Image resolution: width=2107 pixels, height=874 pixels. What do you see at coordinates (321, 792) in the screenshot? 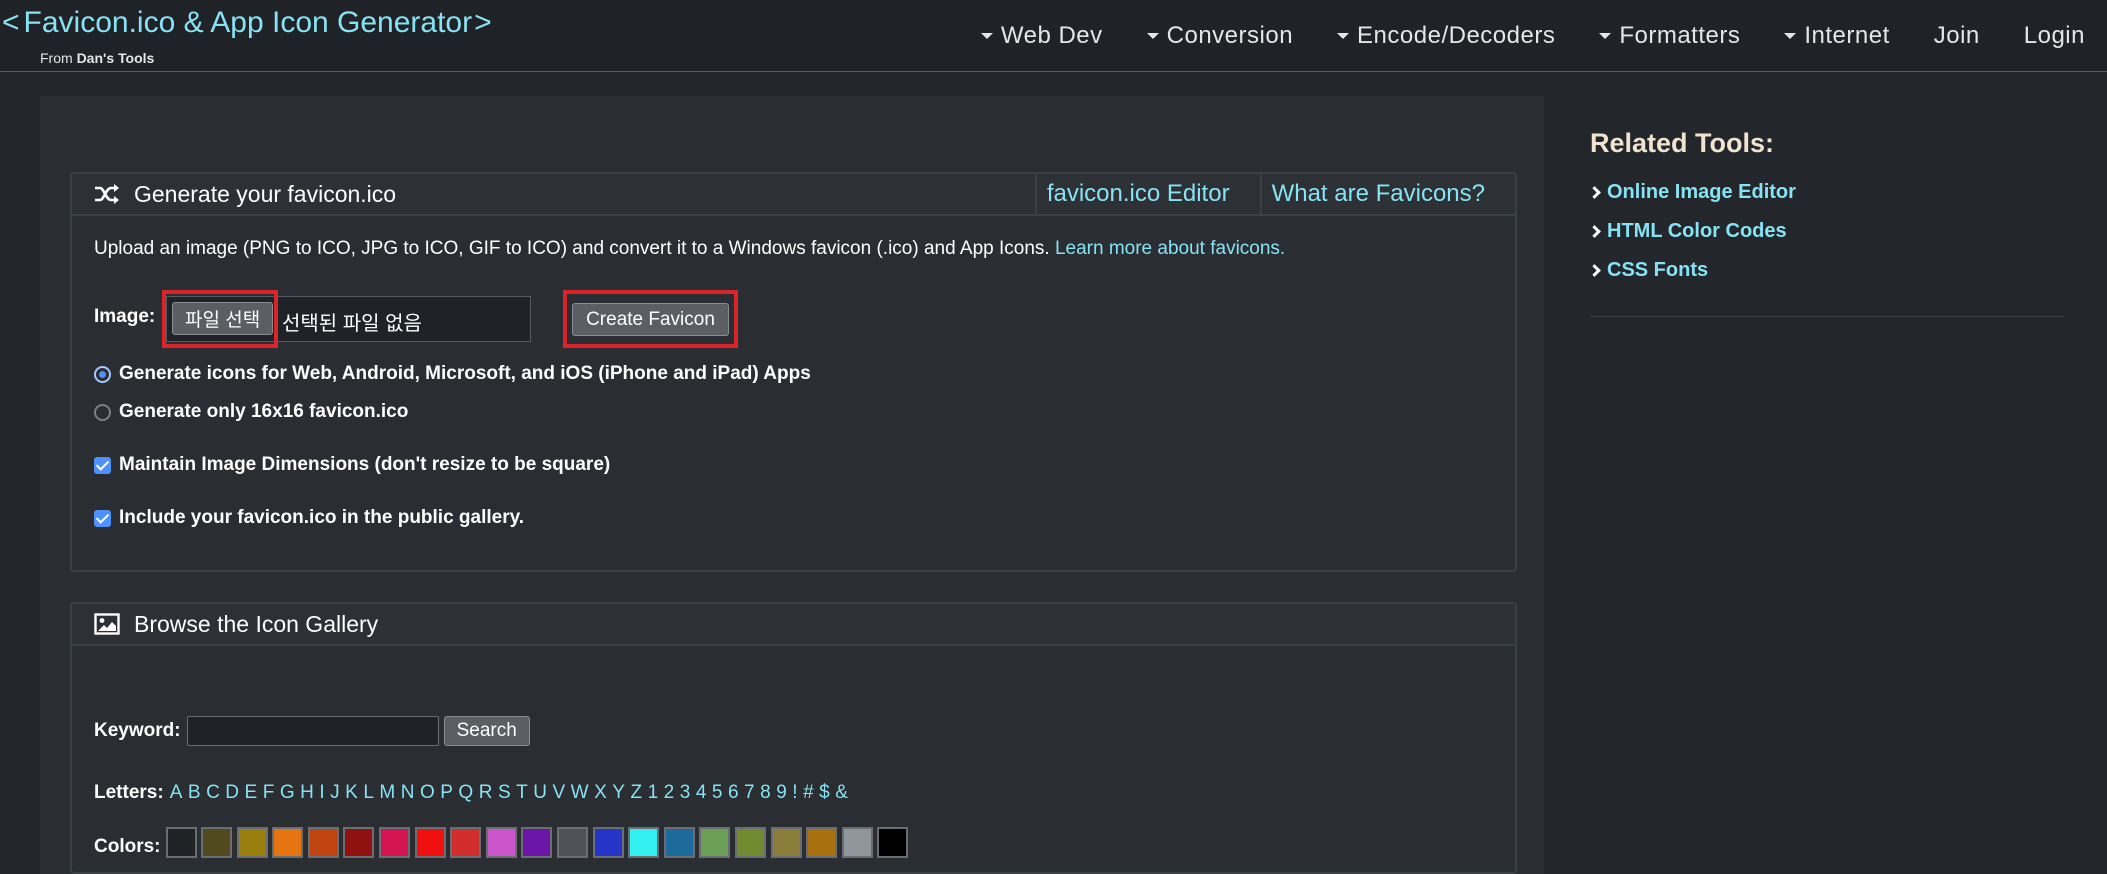
I see `letter-link: I` at bounding box center [321, 792].